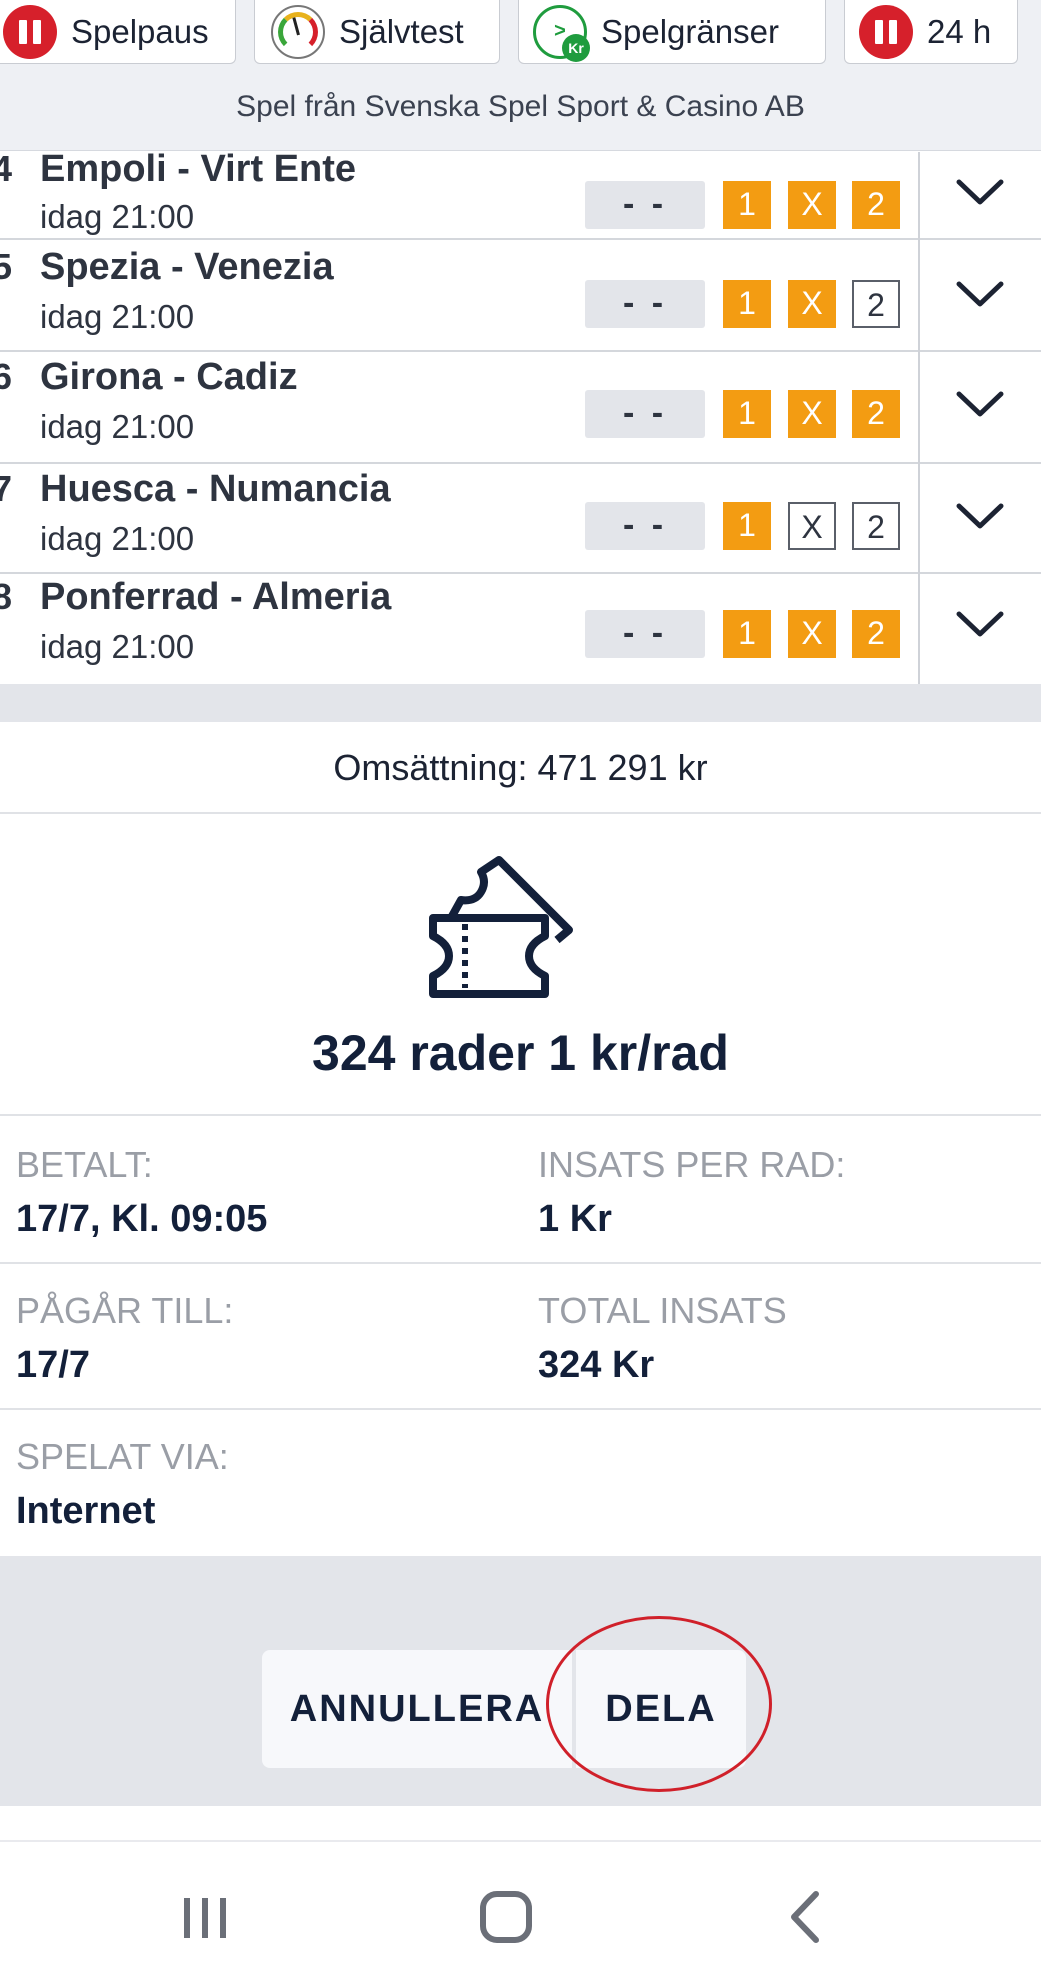 Image resolution: width=1041 pixels, height=1984 pixels. What do you see at coordinates (122, 1484) in the screenshot?
I see `played-via-cell: SPELAT VIA: Internet` at bounding box center [122, 1484].